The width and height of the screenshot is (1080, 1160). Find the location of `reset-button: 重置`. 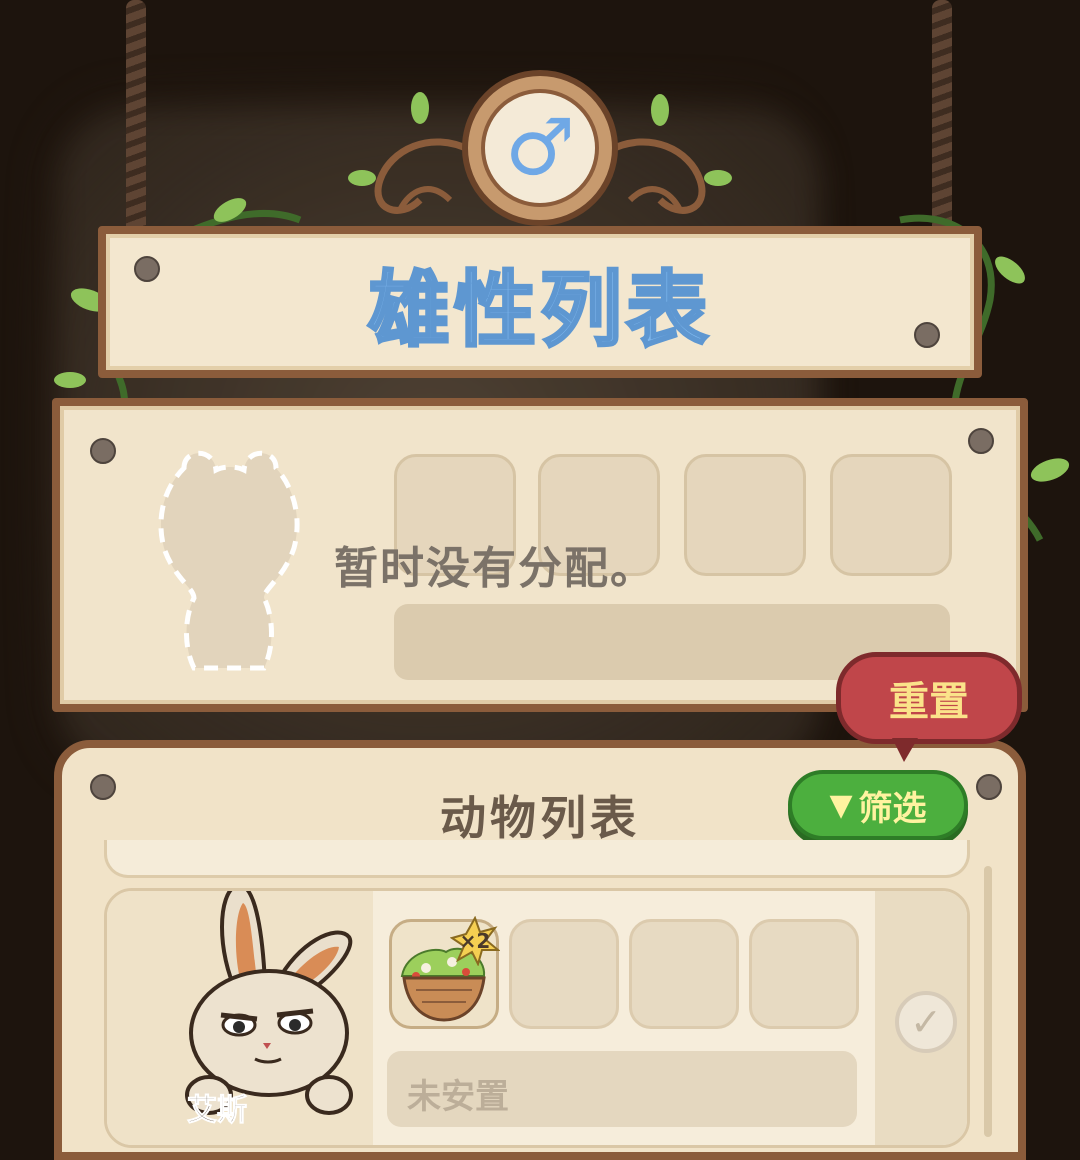

reset-button: 重置 is located at coordinates (929, 698).